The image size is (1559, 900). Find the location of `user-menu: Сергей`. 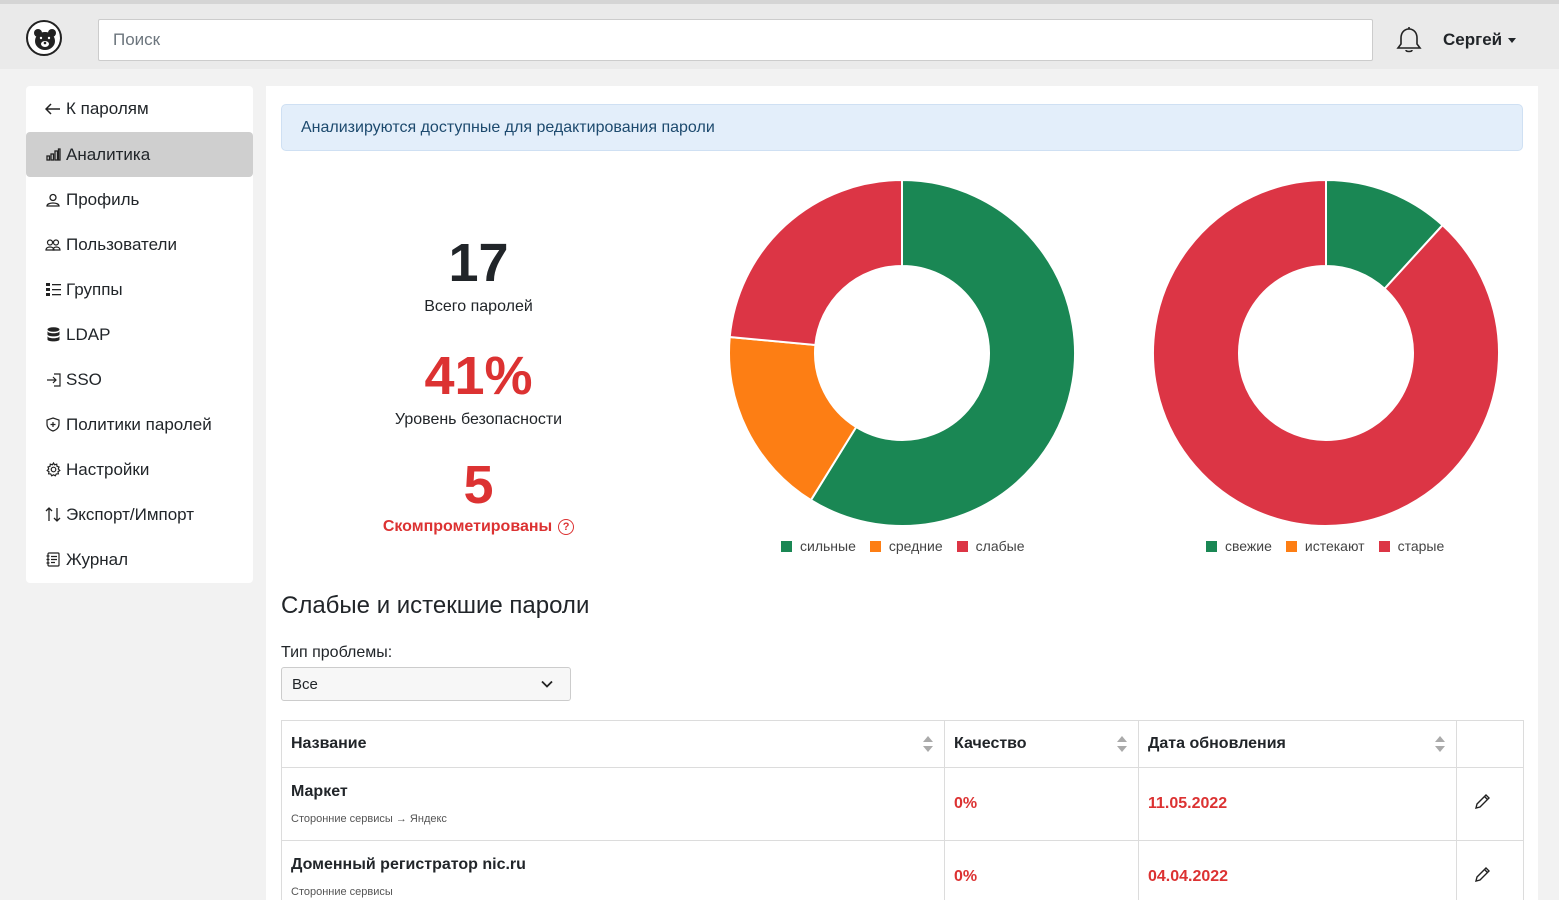

user-menu: Сергей is located at coordinates (1480, 40).